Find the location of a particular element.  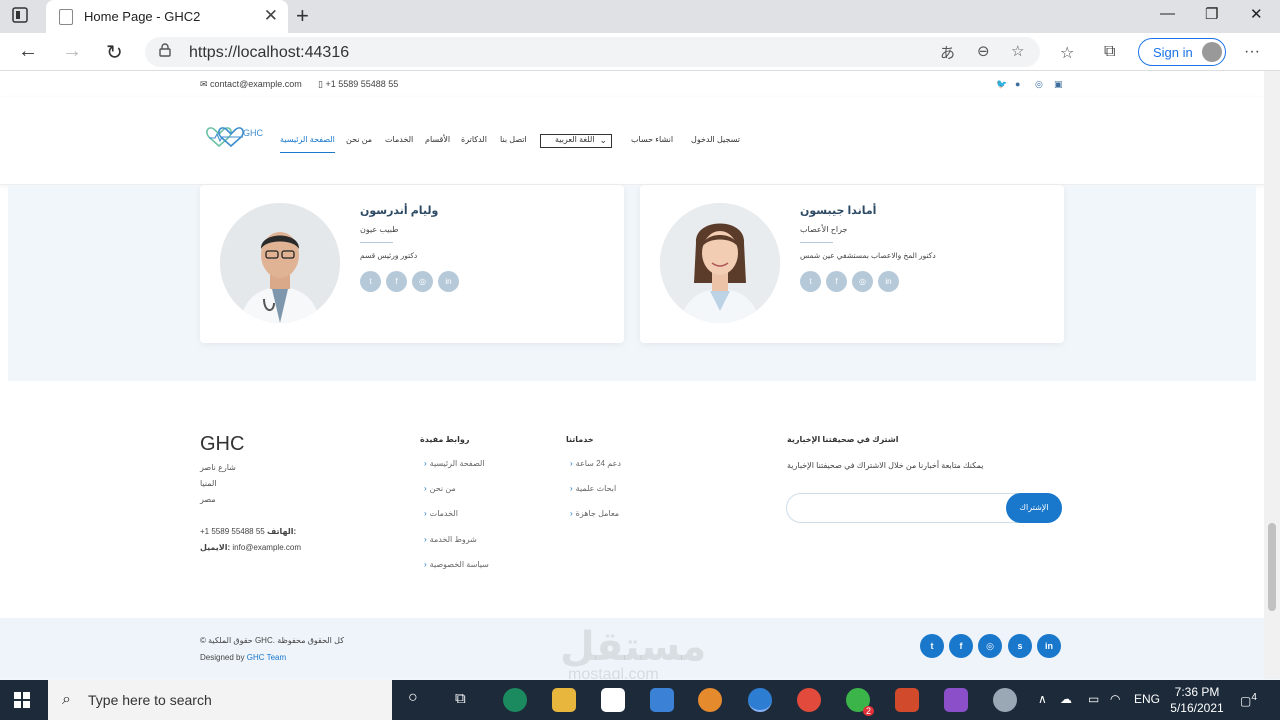

footer-link-home: › الصفحة الرئيسية is located at coordinates (454, 463).